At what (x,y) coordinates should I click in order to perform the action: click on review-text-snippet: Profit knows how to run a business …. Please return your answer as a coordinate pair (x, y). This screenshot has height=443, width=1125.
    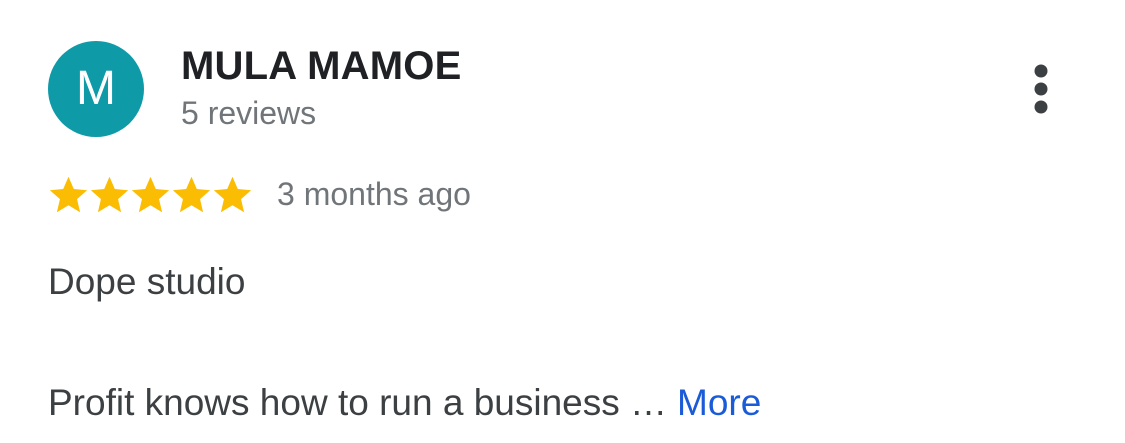
    Looking at the image, I should click on (358, 402).